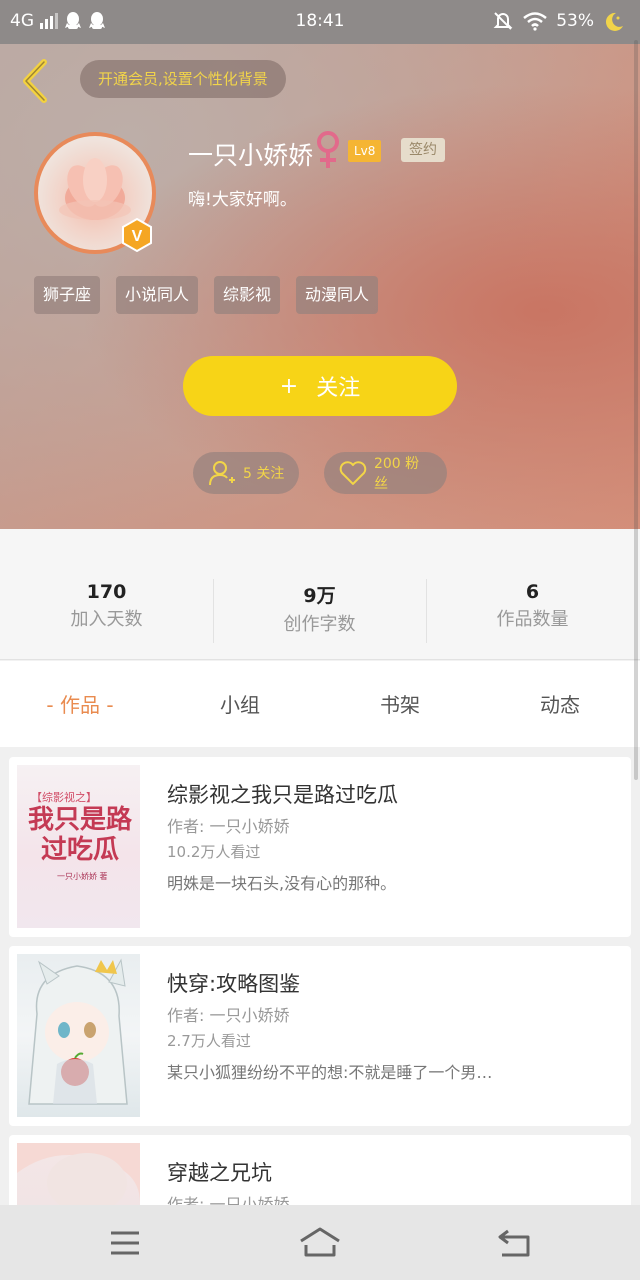 The width and height of the screenshot is (640, 1280). I want to click on stat-label: 创作字数, so click(319, 624).